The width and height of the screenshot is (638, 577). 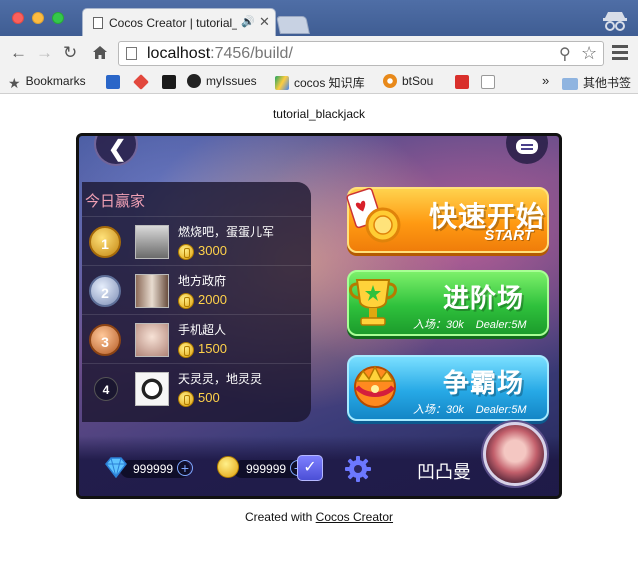 I want to click on checkmark-icon: ✓, so click(x=310, y=467).